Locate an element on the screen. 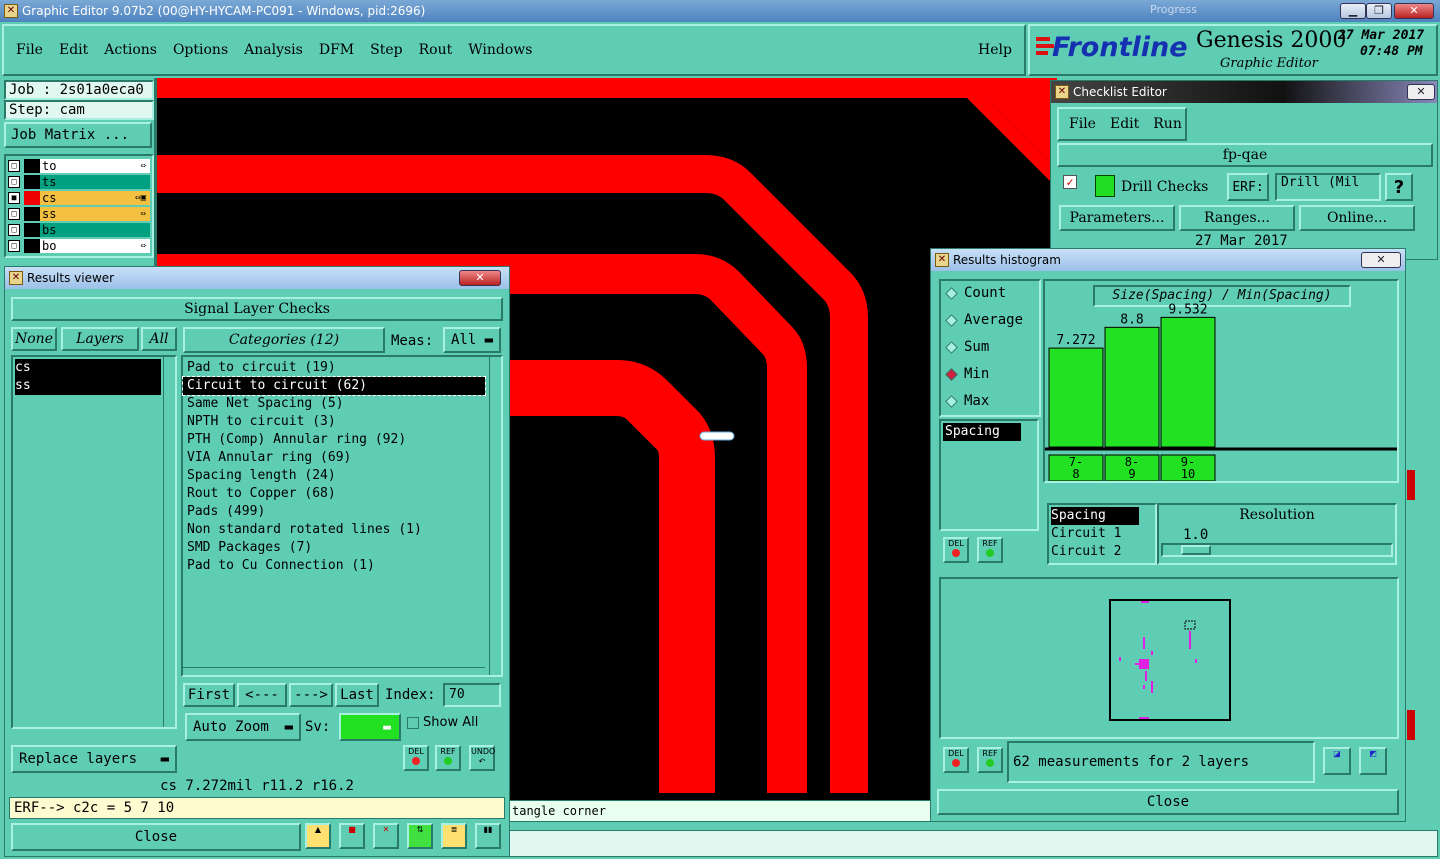  map-frame is located at coordinates (1170, 660).